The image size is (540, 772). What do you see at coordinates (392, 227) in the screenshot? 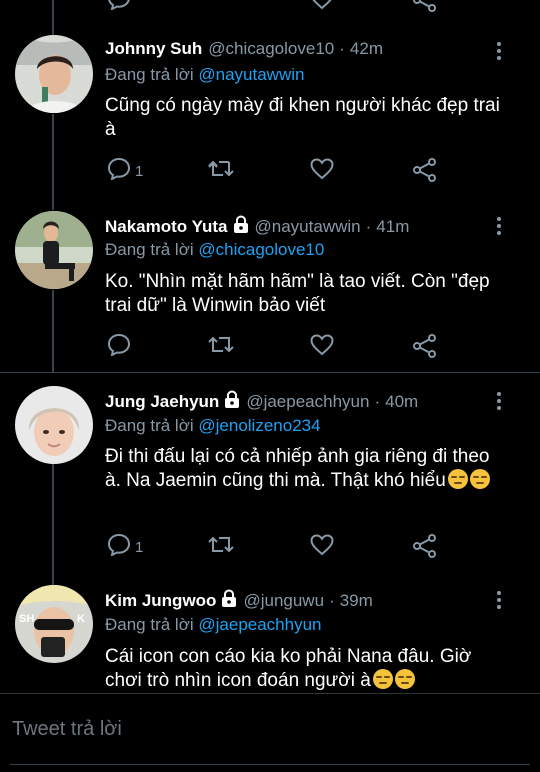
I see `timestamp: 41m` at bounding box center [392, 227].